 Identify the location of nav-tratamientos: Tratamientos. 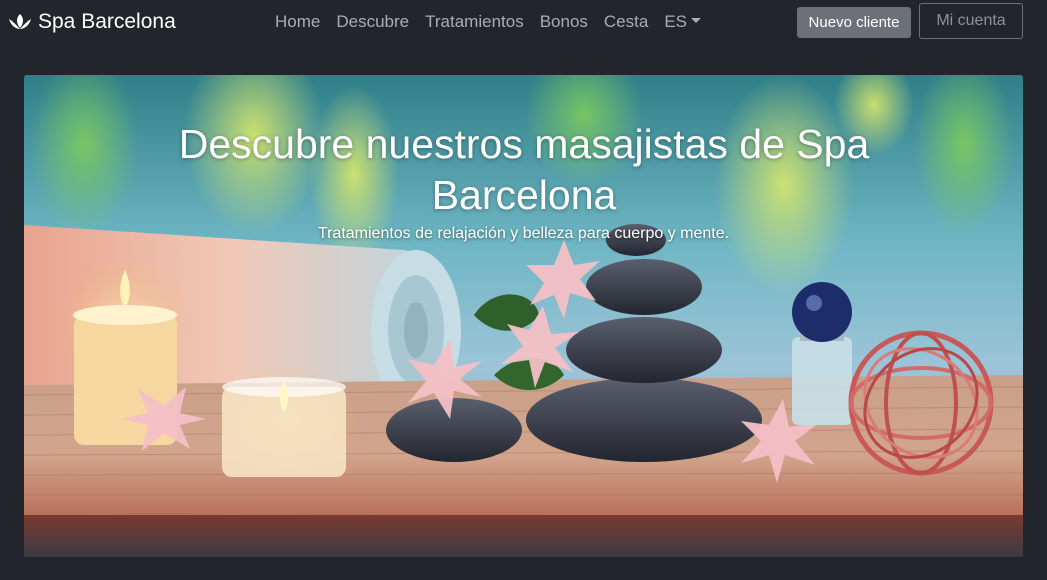
(474, 22).